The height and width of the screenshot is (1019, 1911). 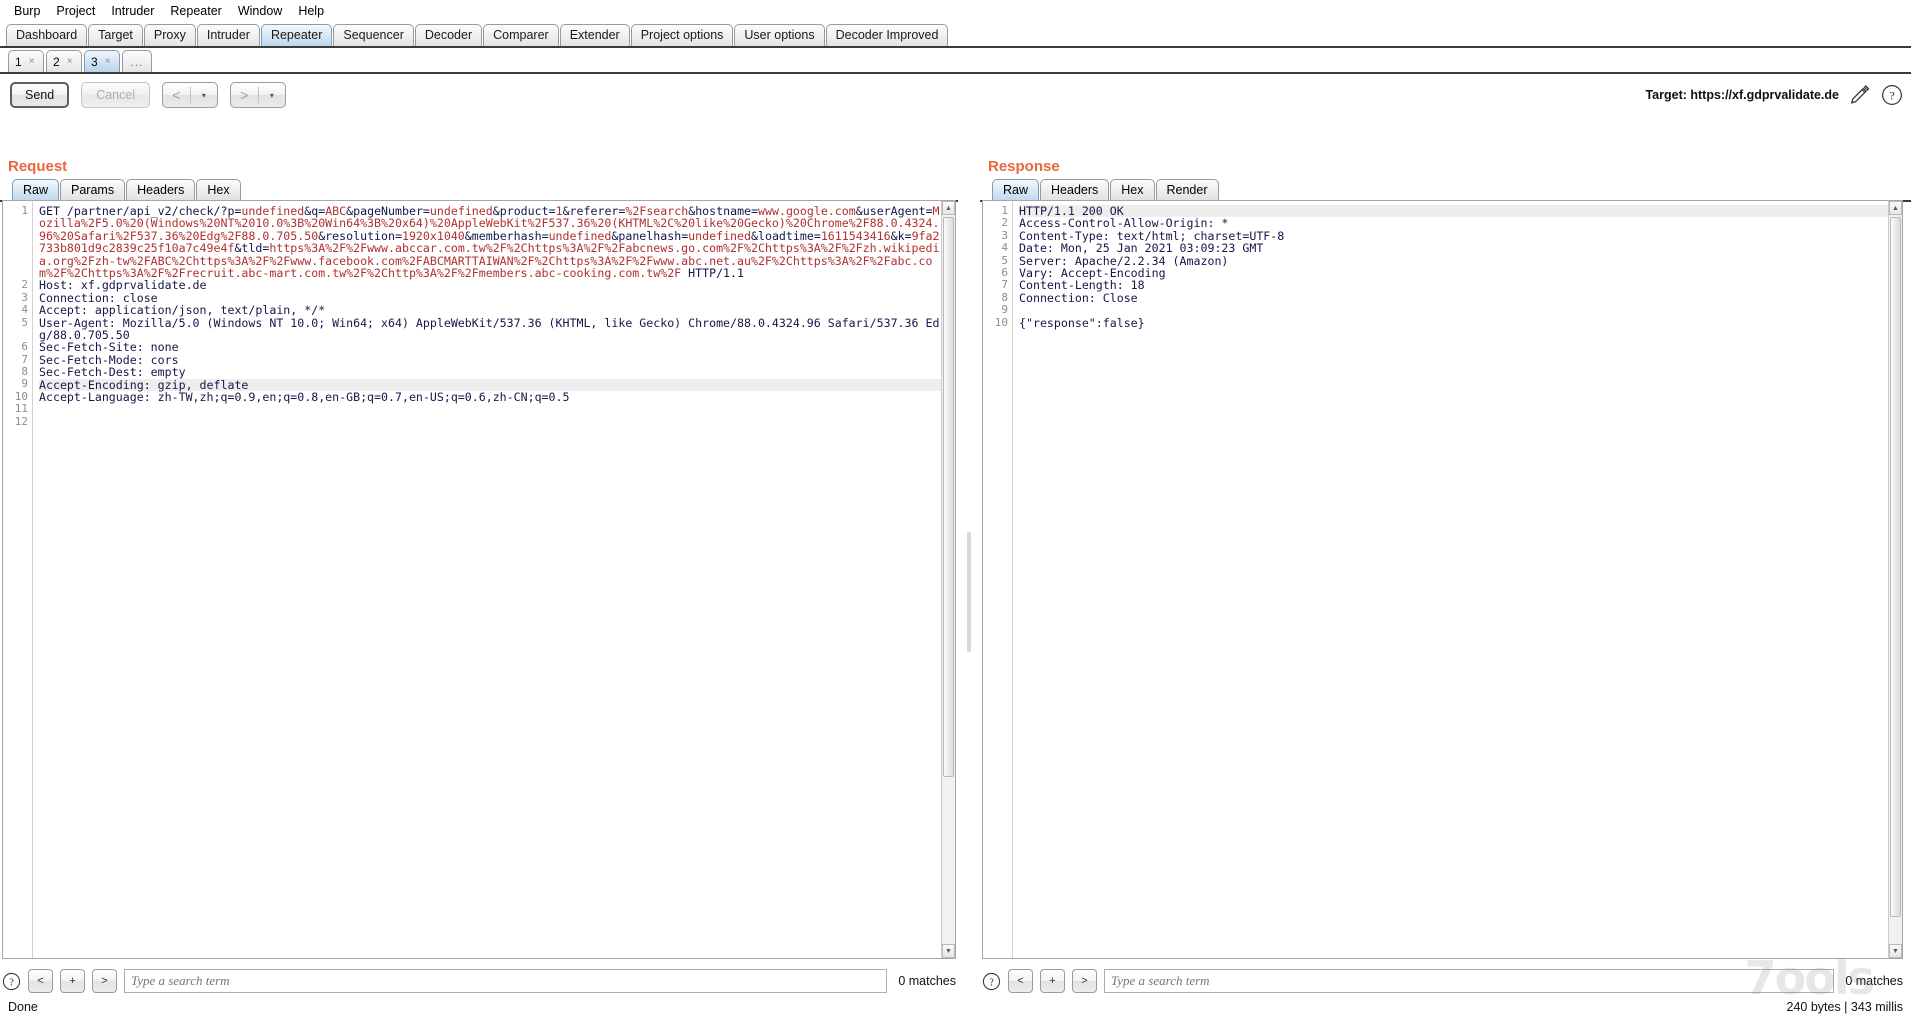 What do you see at coordinates (47, 35) in the screenshot?
I see `tab-dashboard: Dashboard` at bounding box center [47, 35].